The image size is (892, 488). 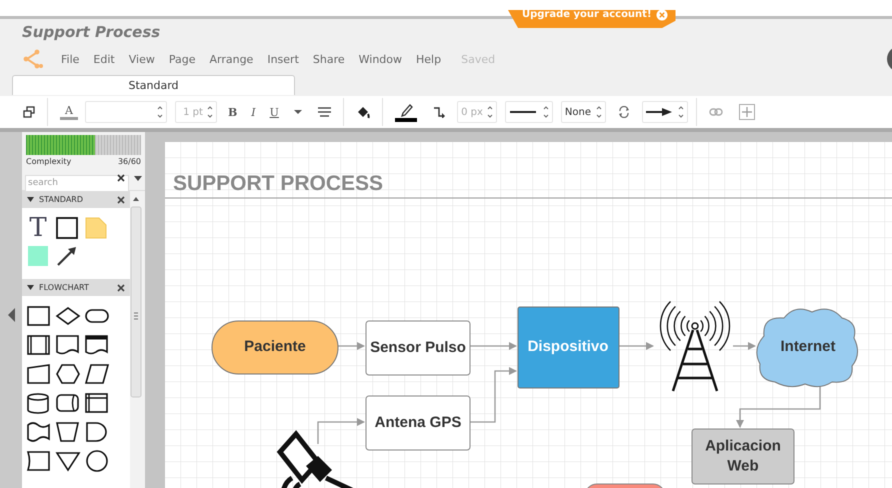 I want to click on menu-item: View, so click(x=141, y=59).